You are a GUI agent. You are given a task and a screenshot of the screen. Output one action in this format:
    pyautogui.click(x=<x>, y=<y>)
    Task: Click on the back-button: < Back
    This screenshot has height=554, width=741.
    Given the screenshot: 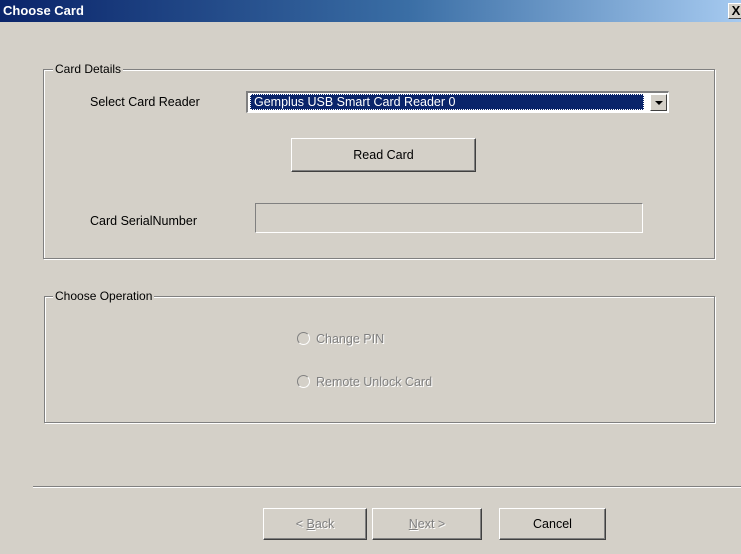 What is the action you would take?
    pyautogui.click(x=315, y=524)
    